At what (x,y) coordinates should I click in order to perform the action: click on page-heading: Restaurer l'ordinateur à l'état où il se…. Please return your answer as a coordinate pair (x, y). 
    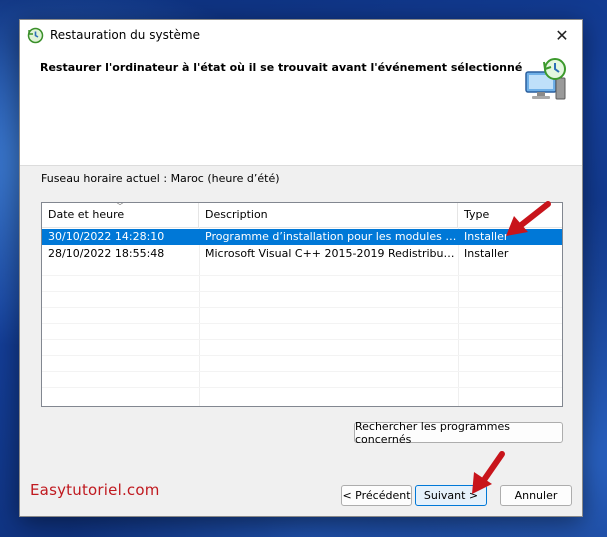
    Looking at the image, I should click on (281, 67).